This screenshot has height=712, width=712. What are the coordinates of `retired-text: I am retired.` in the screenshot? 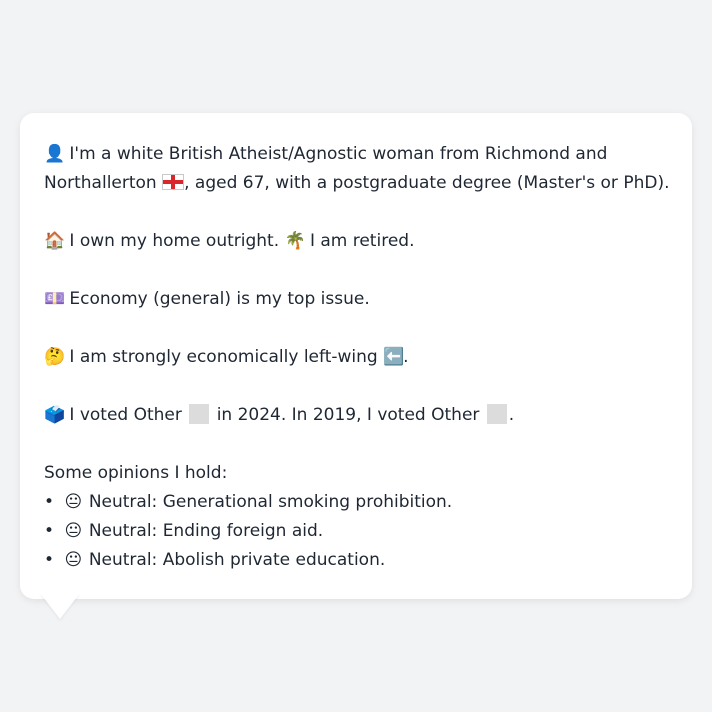 It's located at (362, 241).